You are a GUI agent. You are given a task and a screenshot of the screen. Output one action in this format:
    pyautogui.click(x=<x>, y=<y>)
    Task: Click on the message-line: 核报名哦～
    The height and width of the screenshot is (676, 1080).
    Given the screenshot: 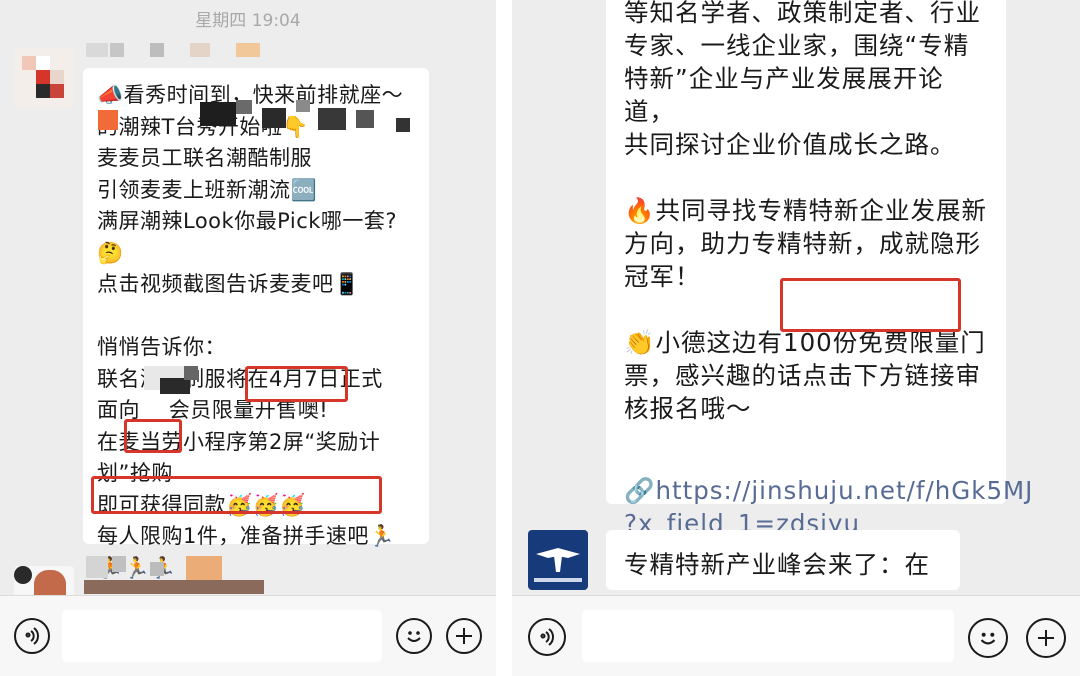 What is the action you would take?
    pyautogui.click(x=688, y=408)
    